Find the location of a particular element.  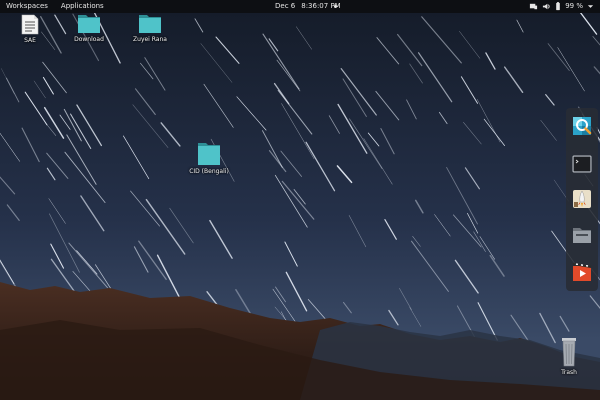

desktop-icon-sae: SAE is located at coordinates (30, 29).